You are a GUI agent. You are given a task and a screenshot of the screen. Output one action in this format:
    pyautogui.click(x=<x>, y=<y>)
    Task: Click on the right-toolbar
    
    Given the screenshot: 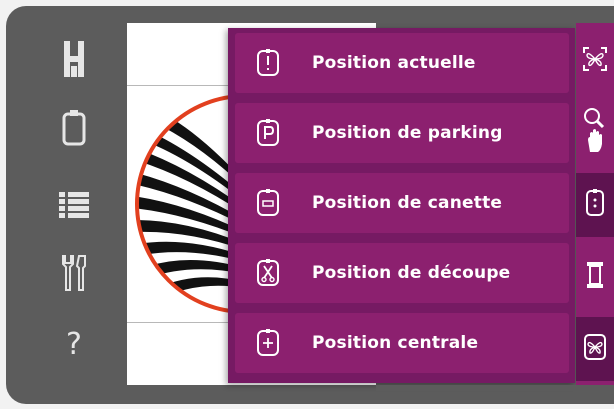 What is the action you would take?
    pyautogui.click(x=595, y=204)
    